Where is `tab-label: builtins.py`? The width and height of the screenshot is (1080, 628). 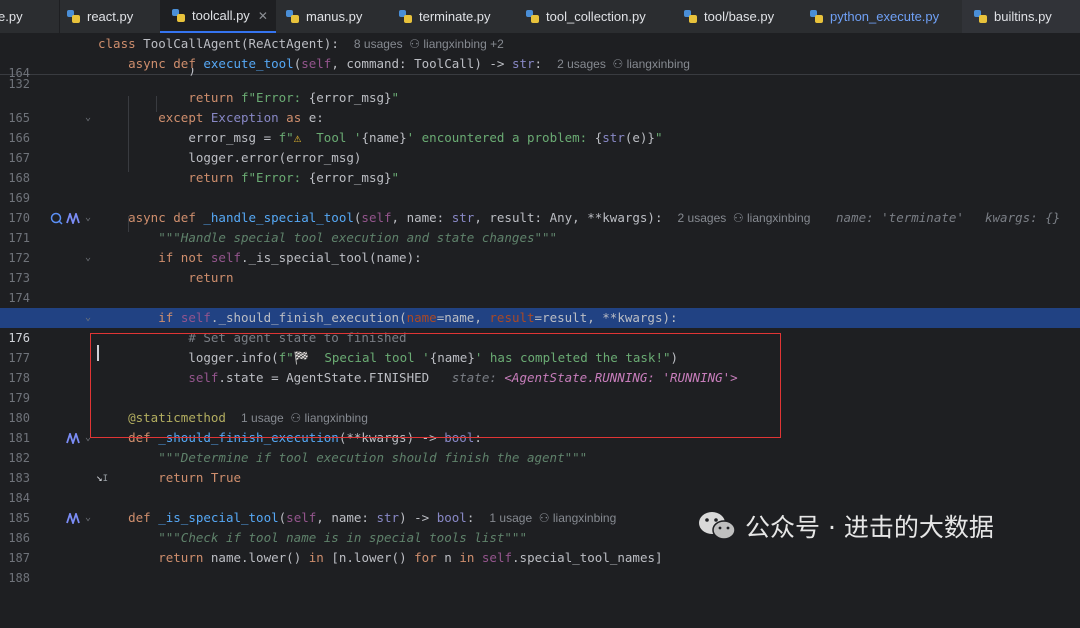
tab-label: builtins.py is located at coordinates (1023, 16).